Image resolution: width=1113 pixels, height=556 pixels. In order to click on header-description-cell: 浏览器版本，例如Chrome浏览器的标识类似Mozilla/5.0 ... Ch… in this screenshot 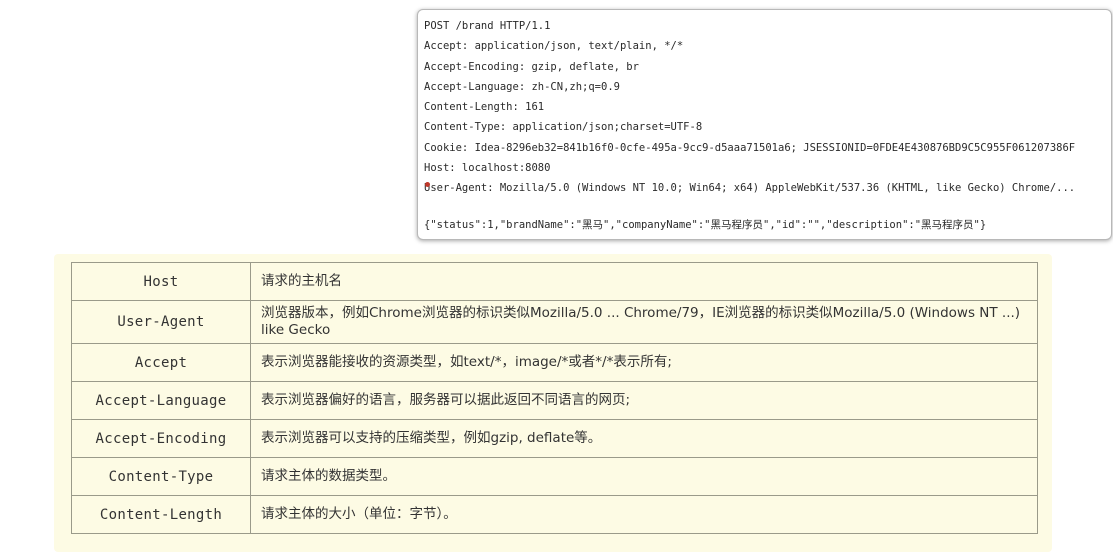, I will do `click(644, 322)`.